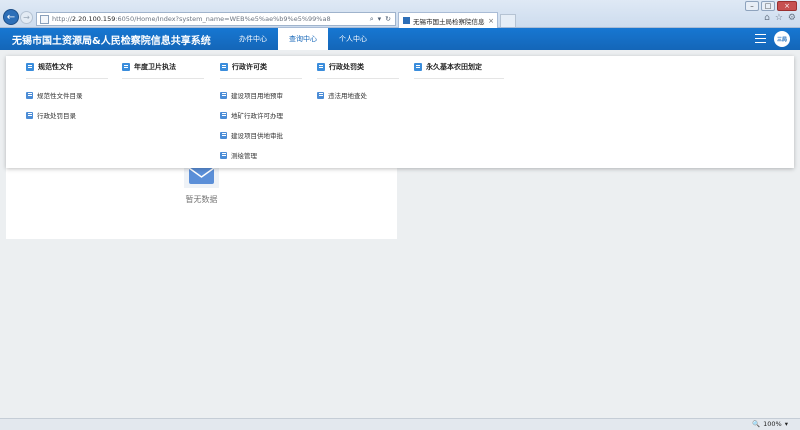 Image resolution: width=800 pixels, height=430 pixels. What do you see at coordinates (44, 19) in the screenshot?
I see `page-icon` at bounding box center [44, 19].